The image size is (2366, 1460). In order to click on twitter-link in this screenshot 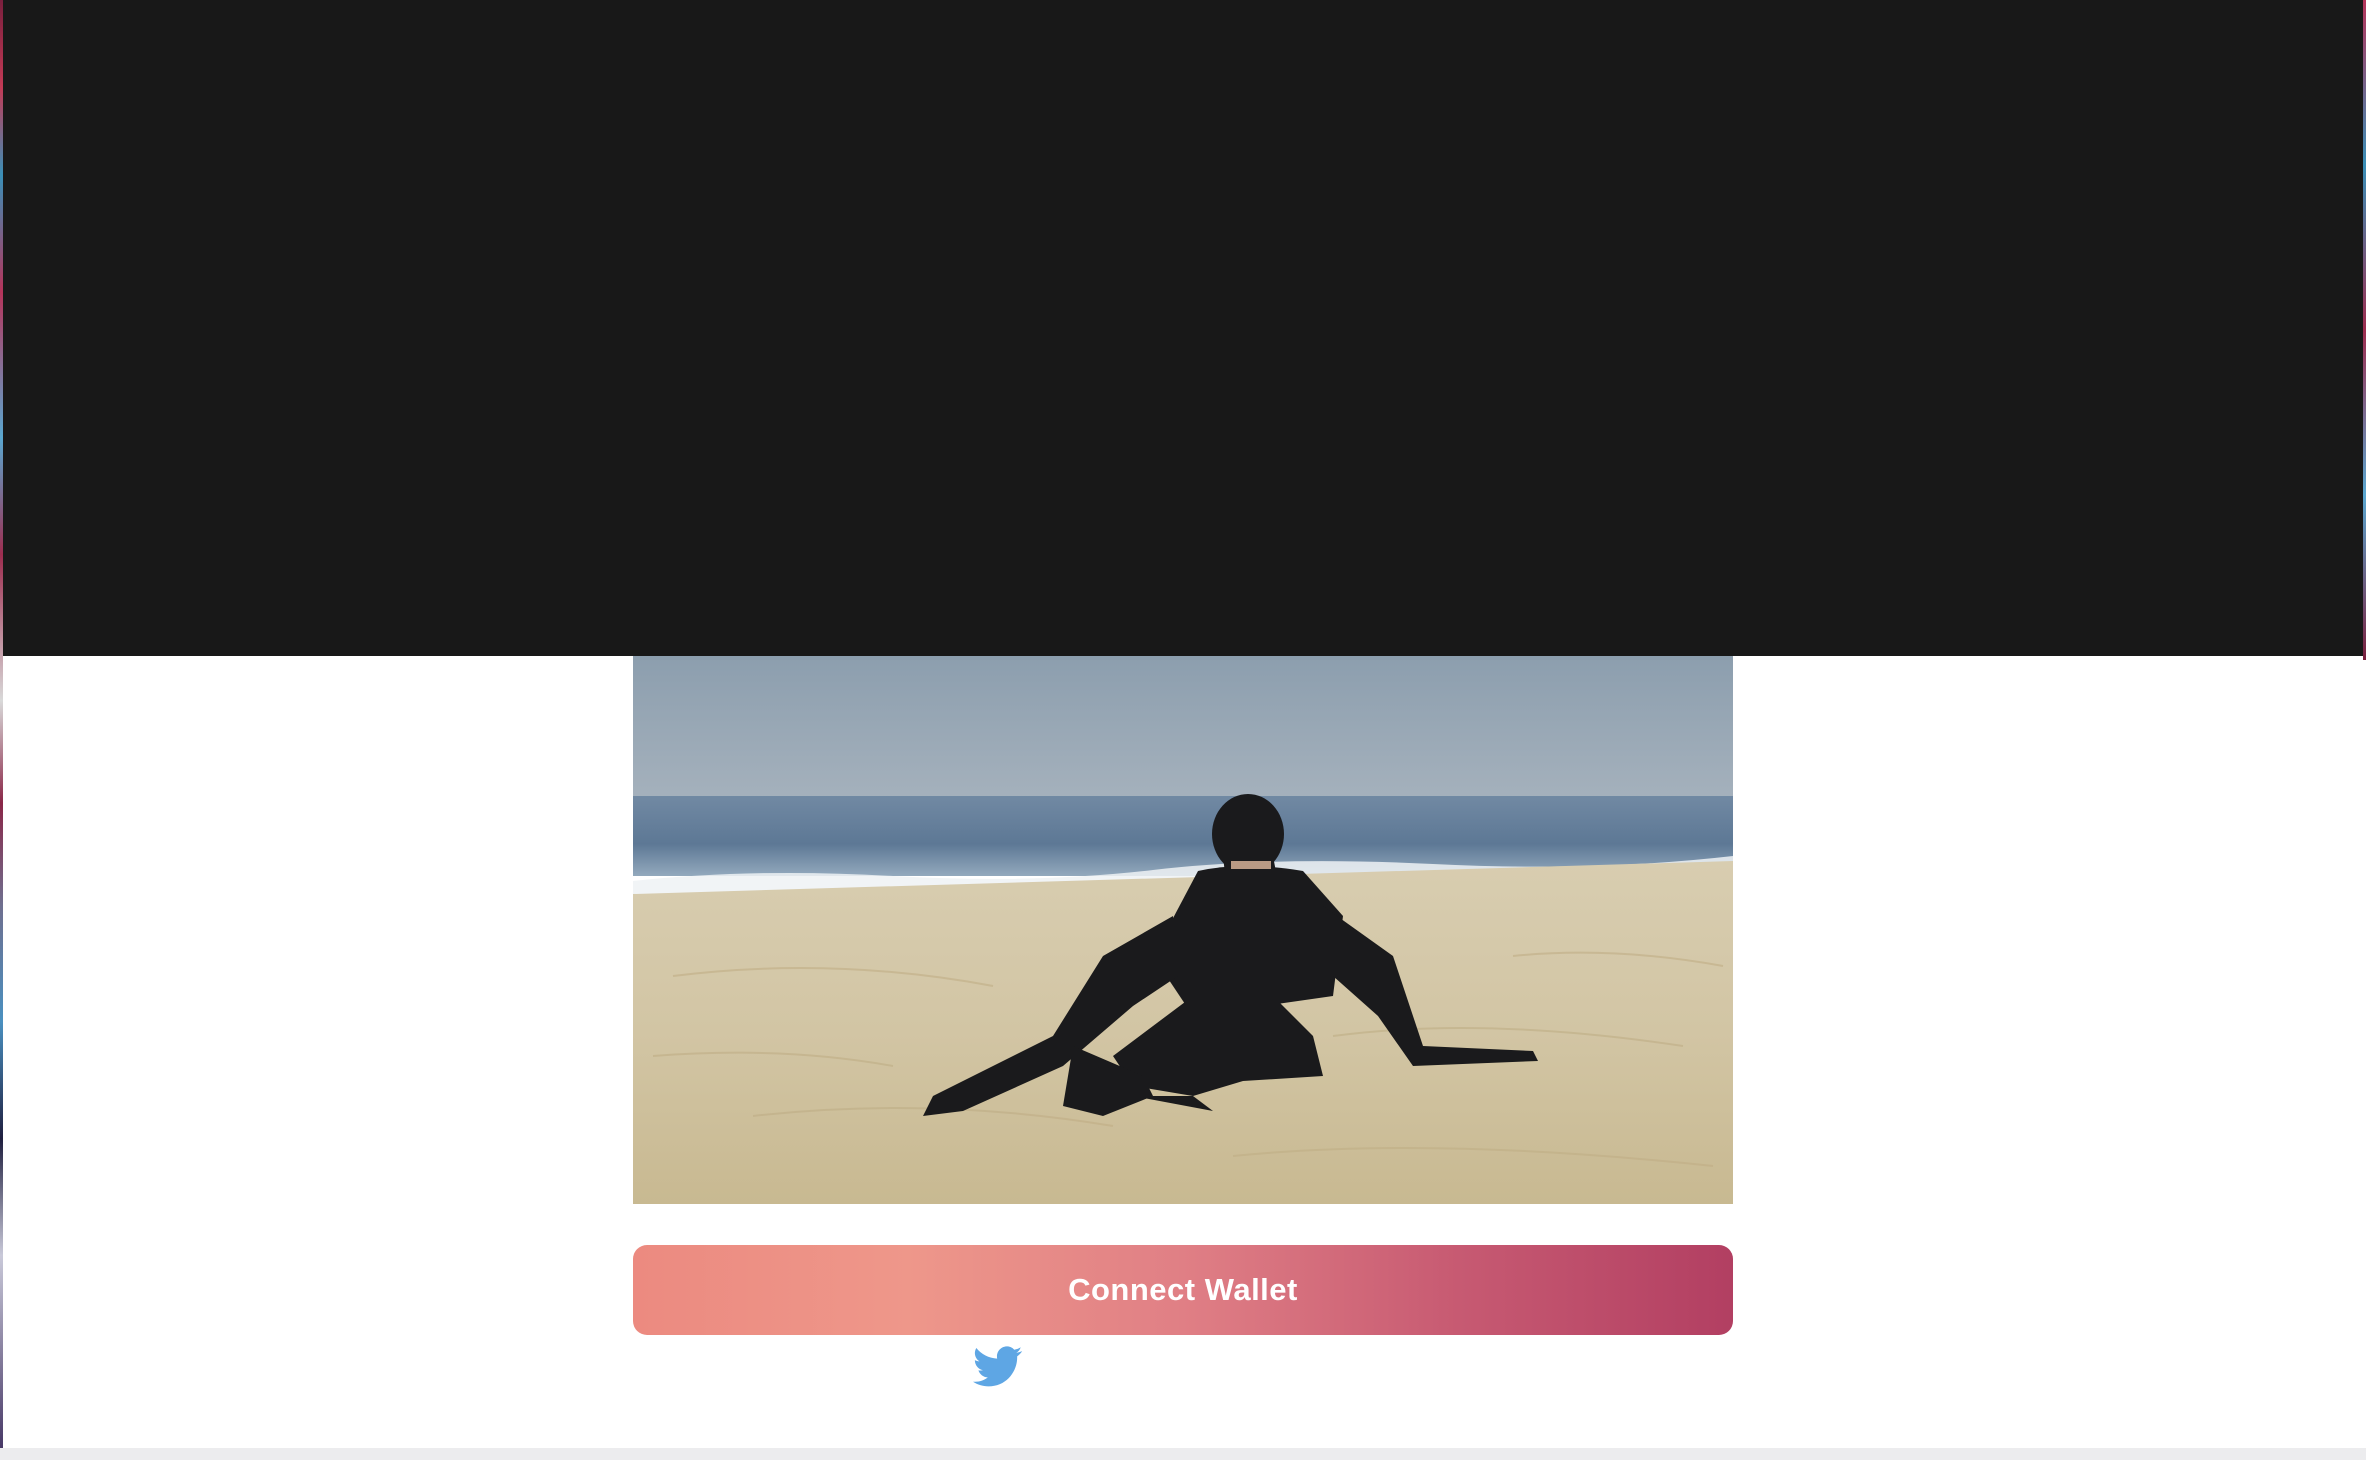, I will do `click(998, 1367)`.